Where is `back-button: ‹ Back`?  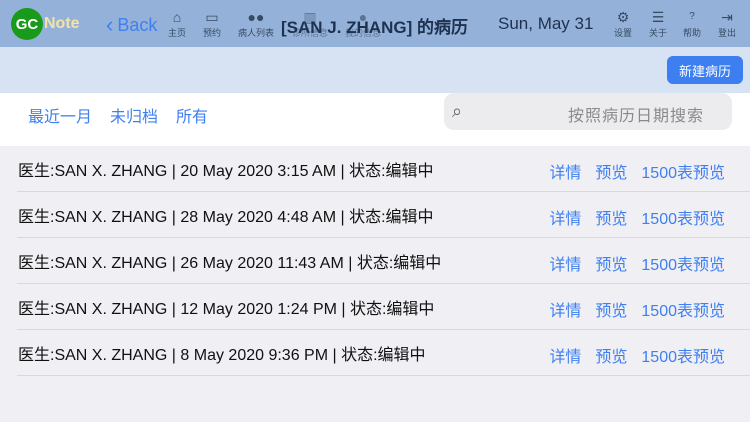
back-button: ‹ Back is located at coordinates (131, 25).